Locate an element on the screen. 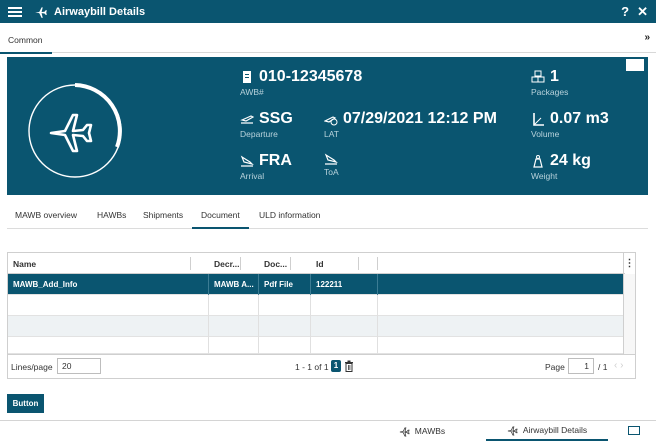 The height and width of the screenshot is (441, 656). arrival-field: FRA Arrival is located at coordinates (266, 166).